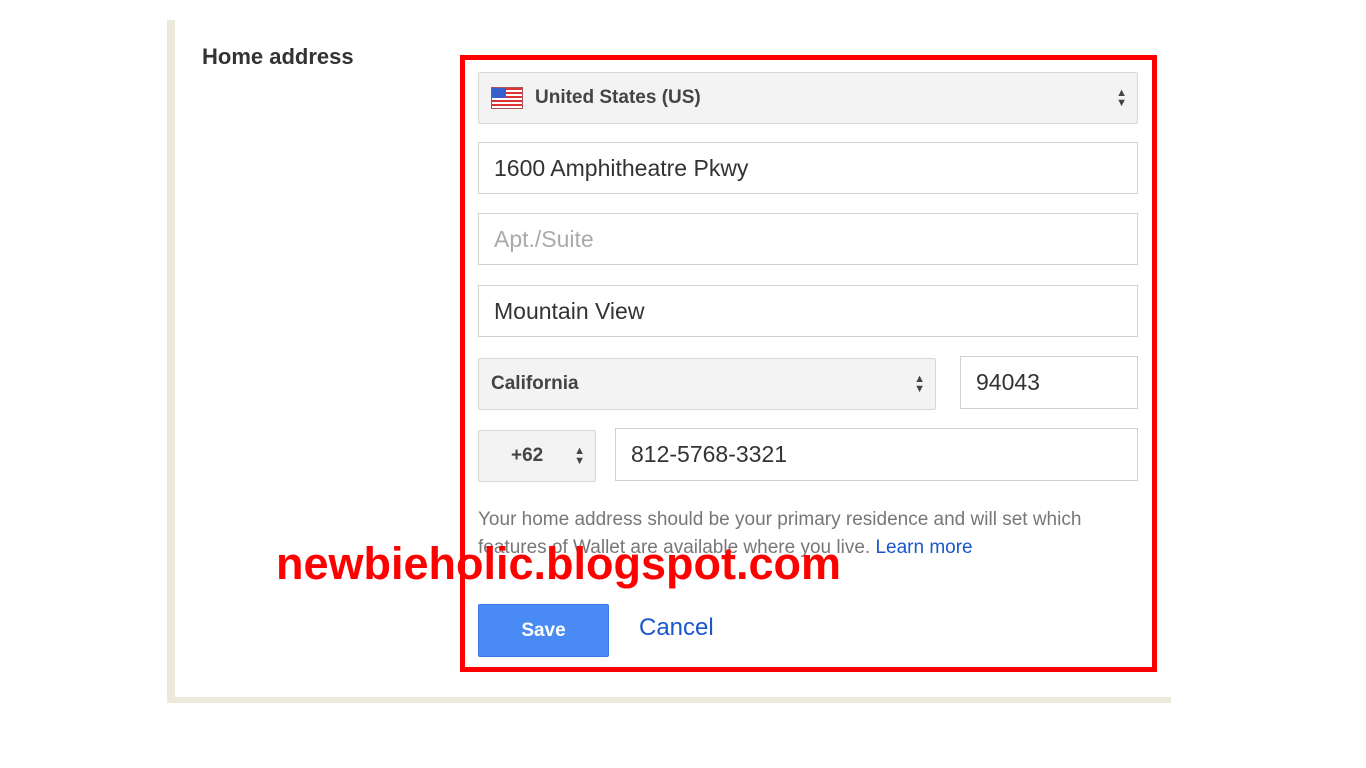  I want to click on address-line1-value: 1600 Amphitheatre Pkwy, so click(621, 167).